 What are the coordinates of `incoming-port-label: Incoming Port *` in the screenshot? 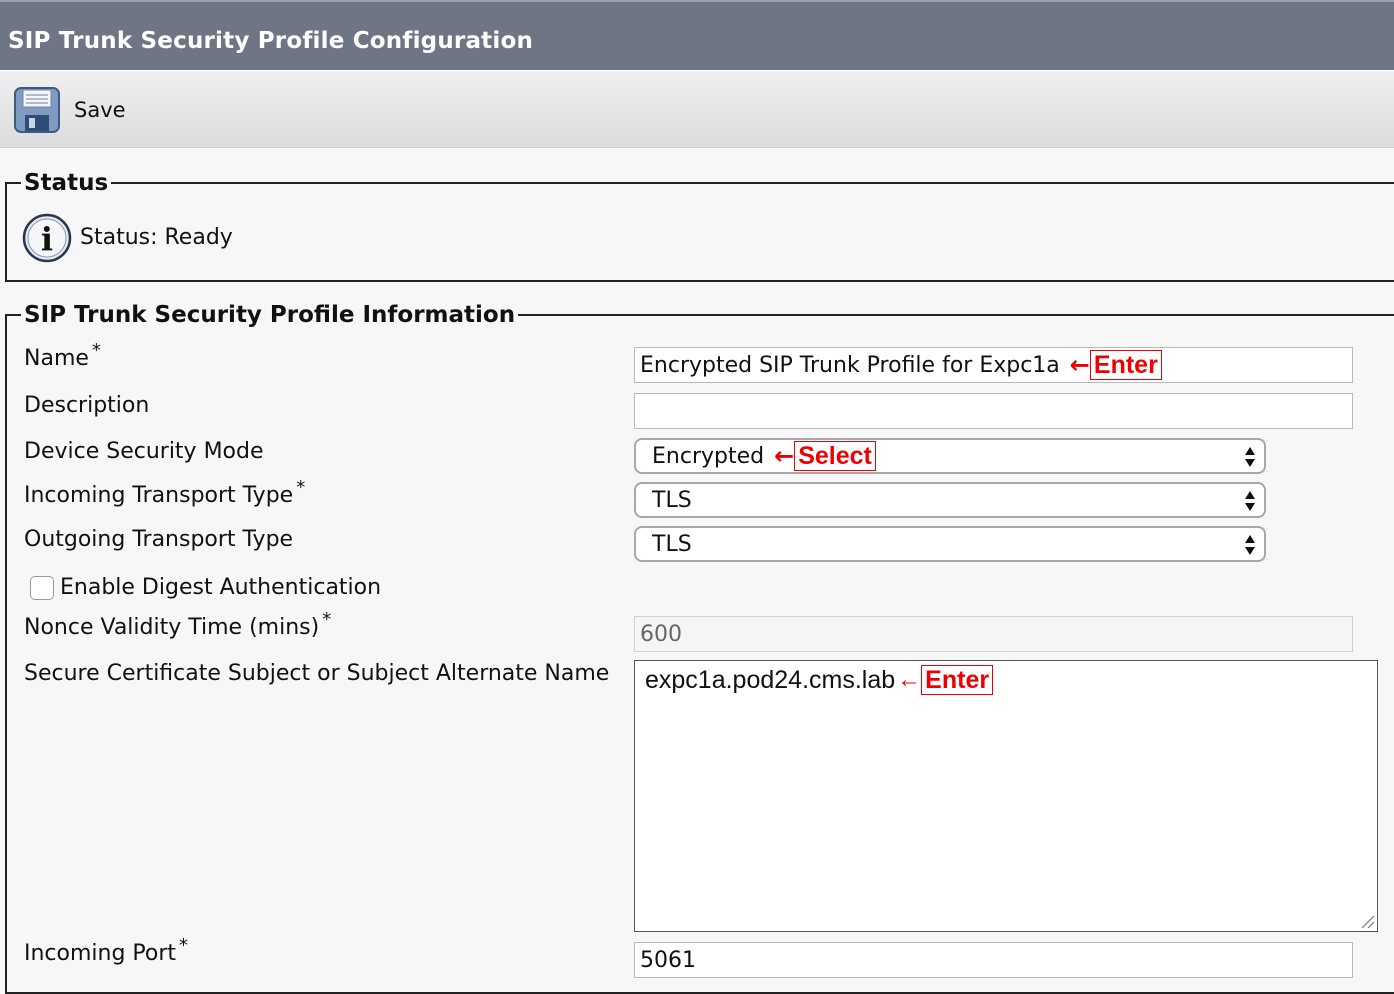 It's located at (106, 950).